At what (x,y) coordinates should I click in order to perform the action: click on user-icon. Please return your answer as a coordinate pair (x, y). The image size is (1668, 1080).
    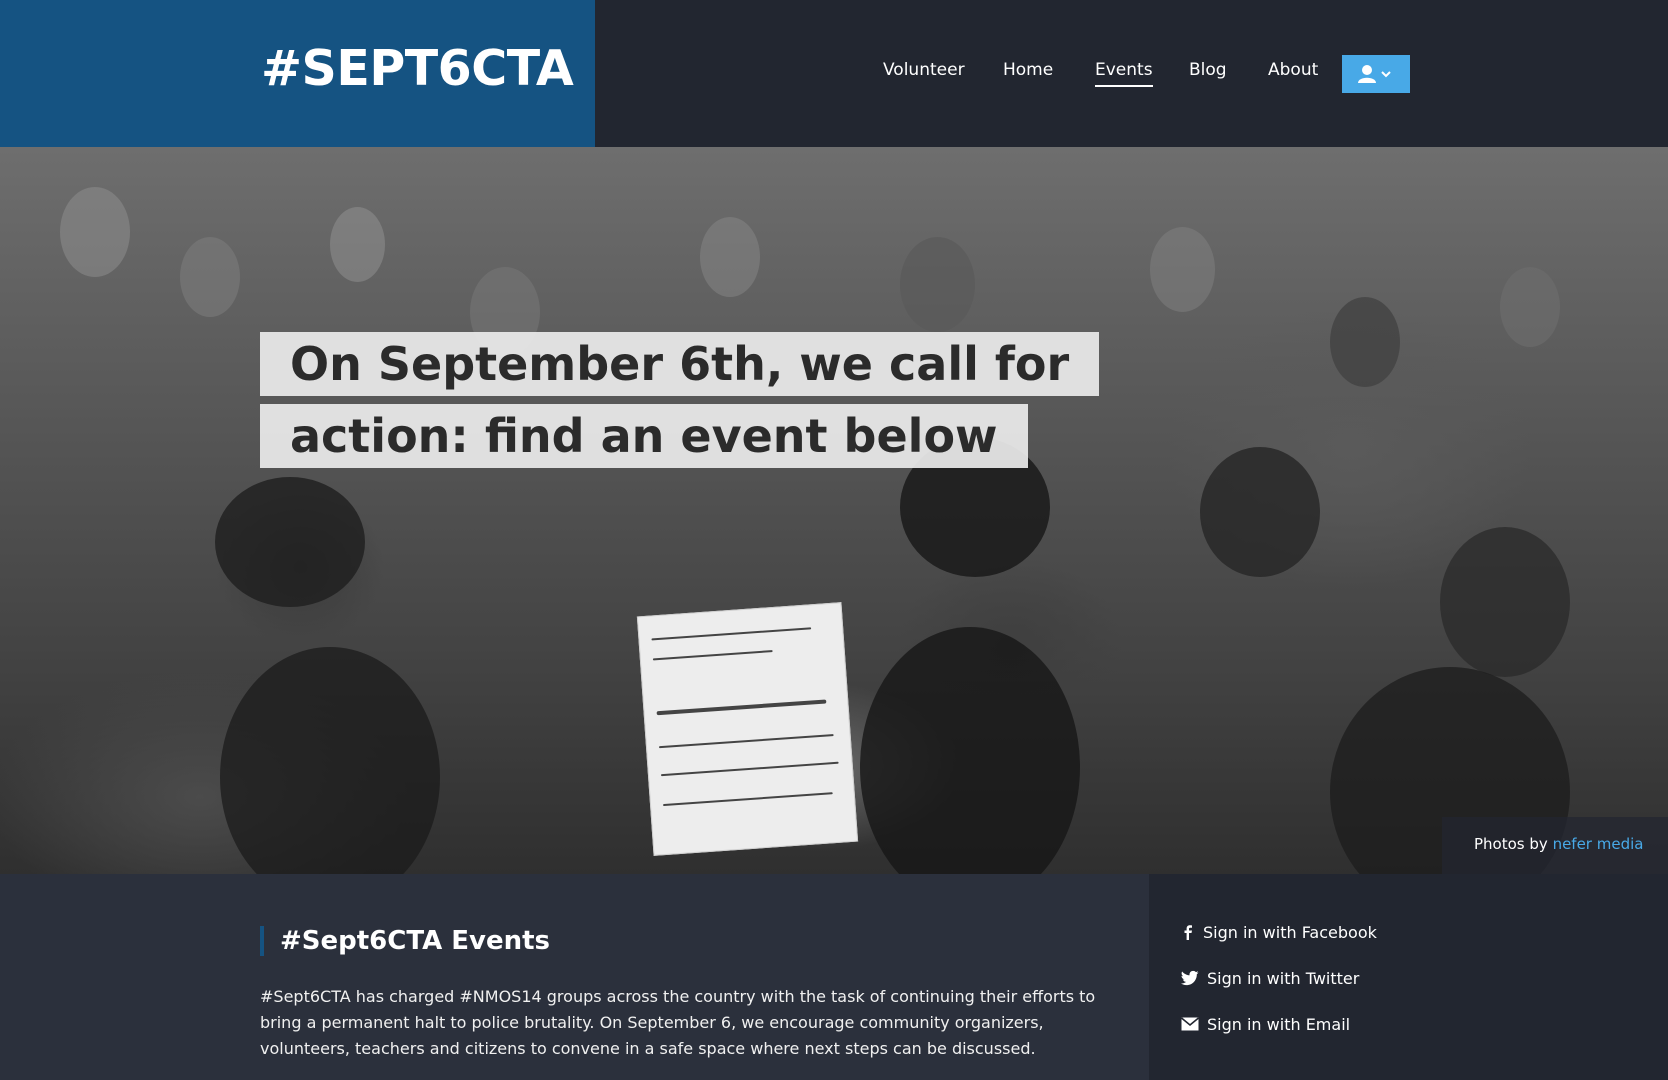
    Looking at the image, I should click on (1374, 74).